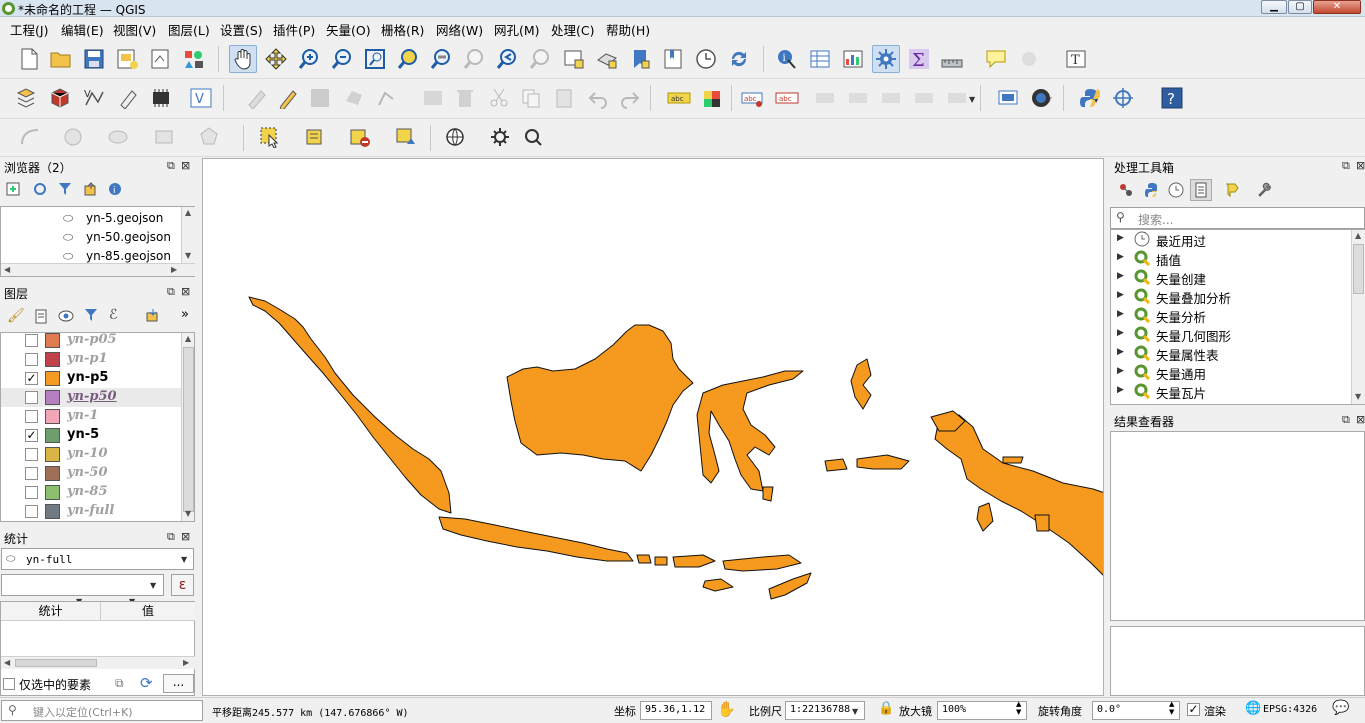 The height and width of the screenshot is (723, 1365). What do you see at coordinates (102, 710) in the screenshot?
I see `locator-input: ⚲ 键入以定位(Ctrl+K)` at bounding box center [102, 710].